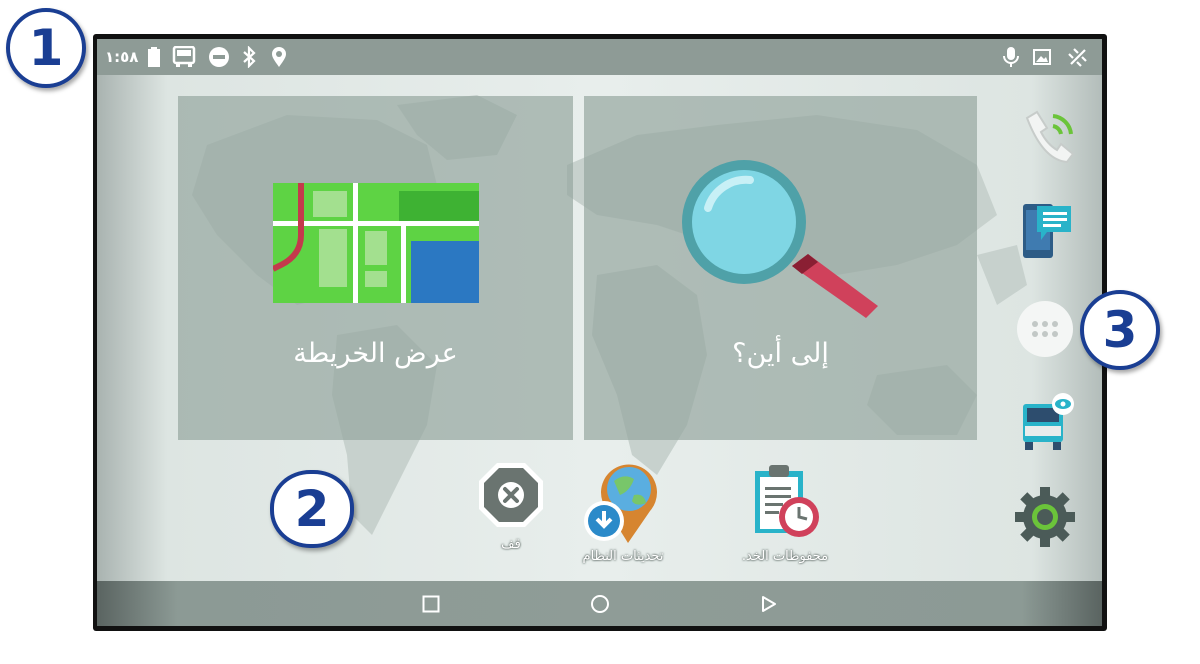 The height and width of the screenshot is (664, 1200). Describe the element at coordinates (375, 353) in the screenshot. I see `view-map-label: عرض الخريطة` at that location.